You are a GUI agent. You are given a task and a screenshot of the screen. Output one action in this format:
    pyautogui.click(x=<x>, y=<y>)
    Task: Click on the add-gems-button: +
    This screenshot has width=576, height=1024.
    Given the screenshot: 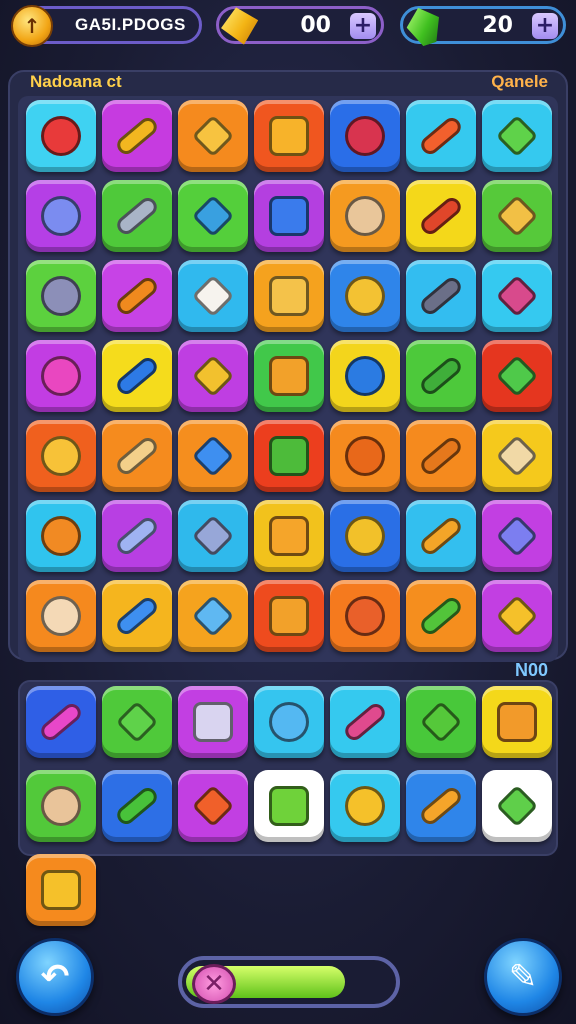 What is the action you would take?
    pyautogui.click(x=545, y=26)
    